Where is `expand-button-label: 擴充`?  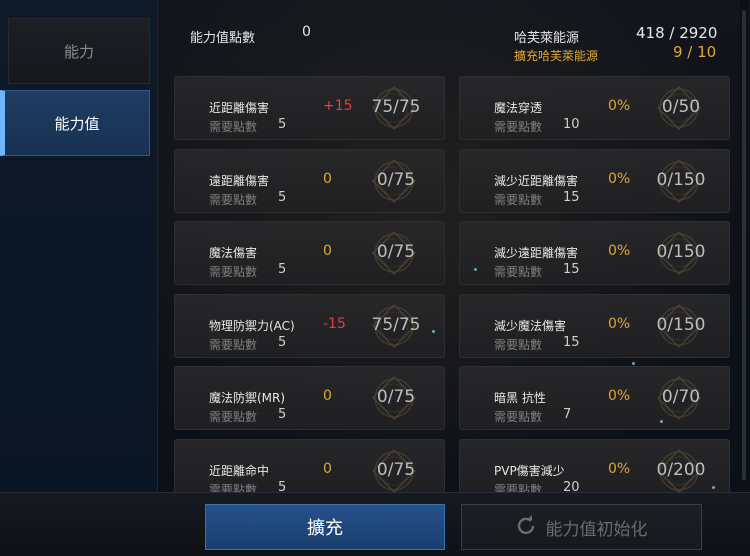
expand-button-label: 擴充 is located at coordinates (325, 528).